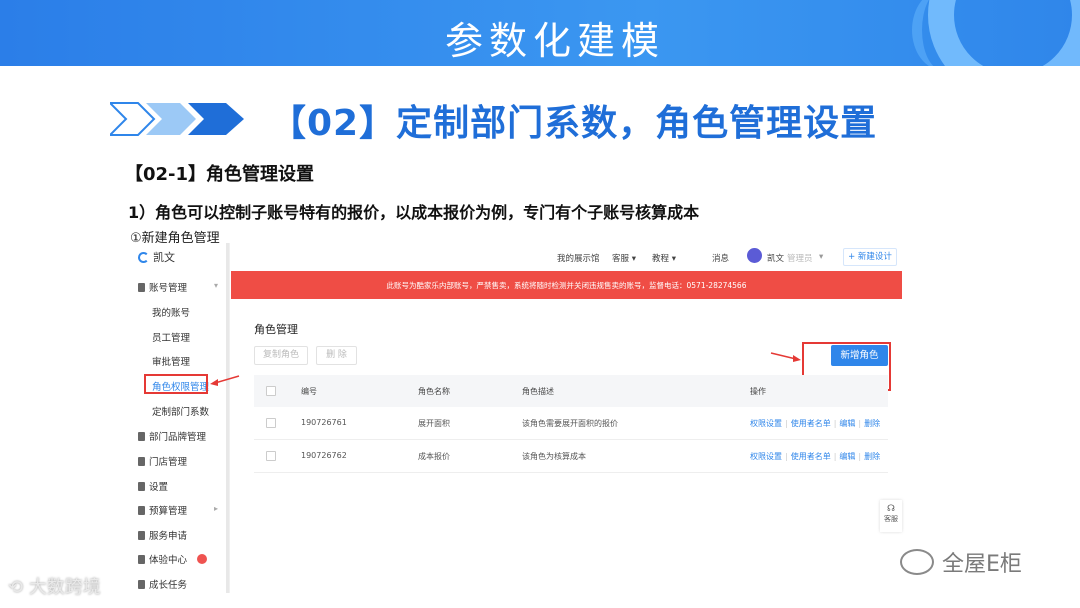  I want to click on sidebar-item-account-mgmt: 账号管理, so click(162, 287).